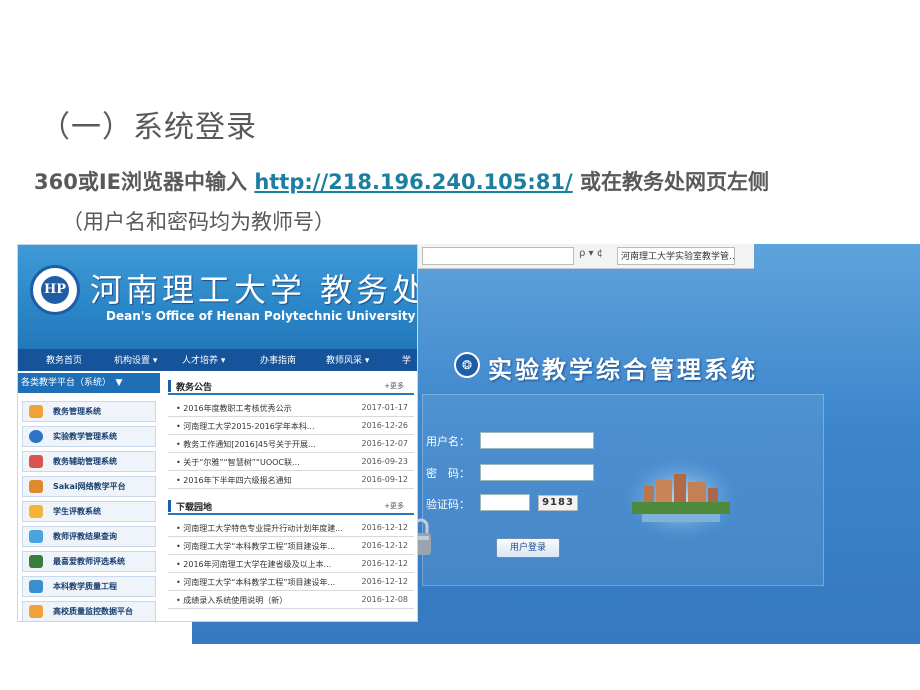 Image resolution: width=920 pixels, height=690 pixels. I want to click on sidebar-item-label: 本科教学质量工程, so click(85, 586).